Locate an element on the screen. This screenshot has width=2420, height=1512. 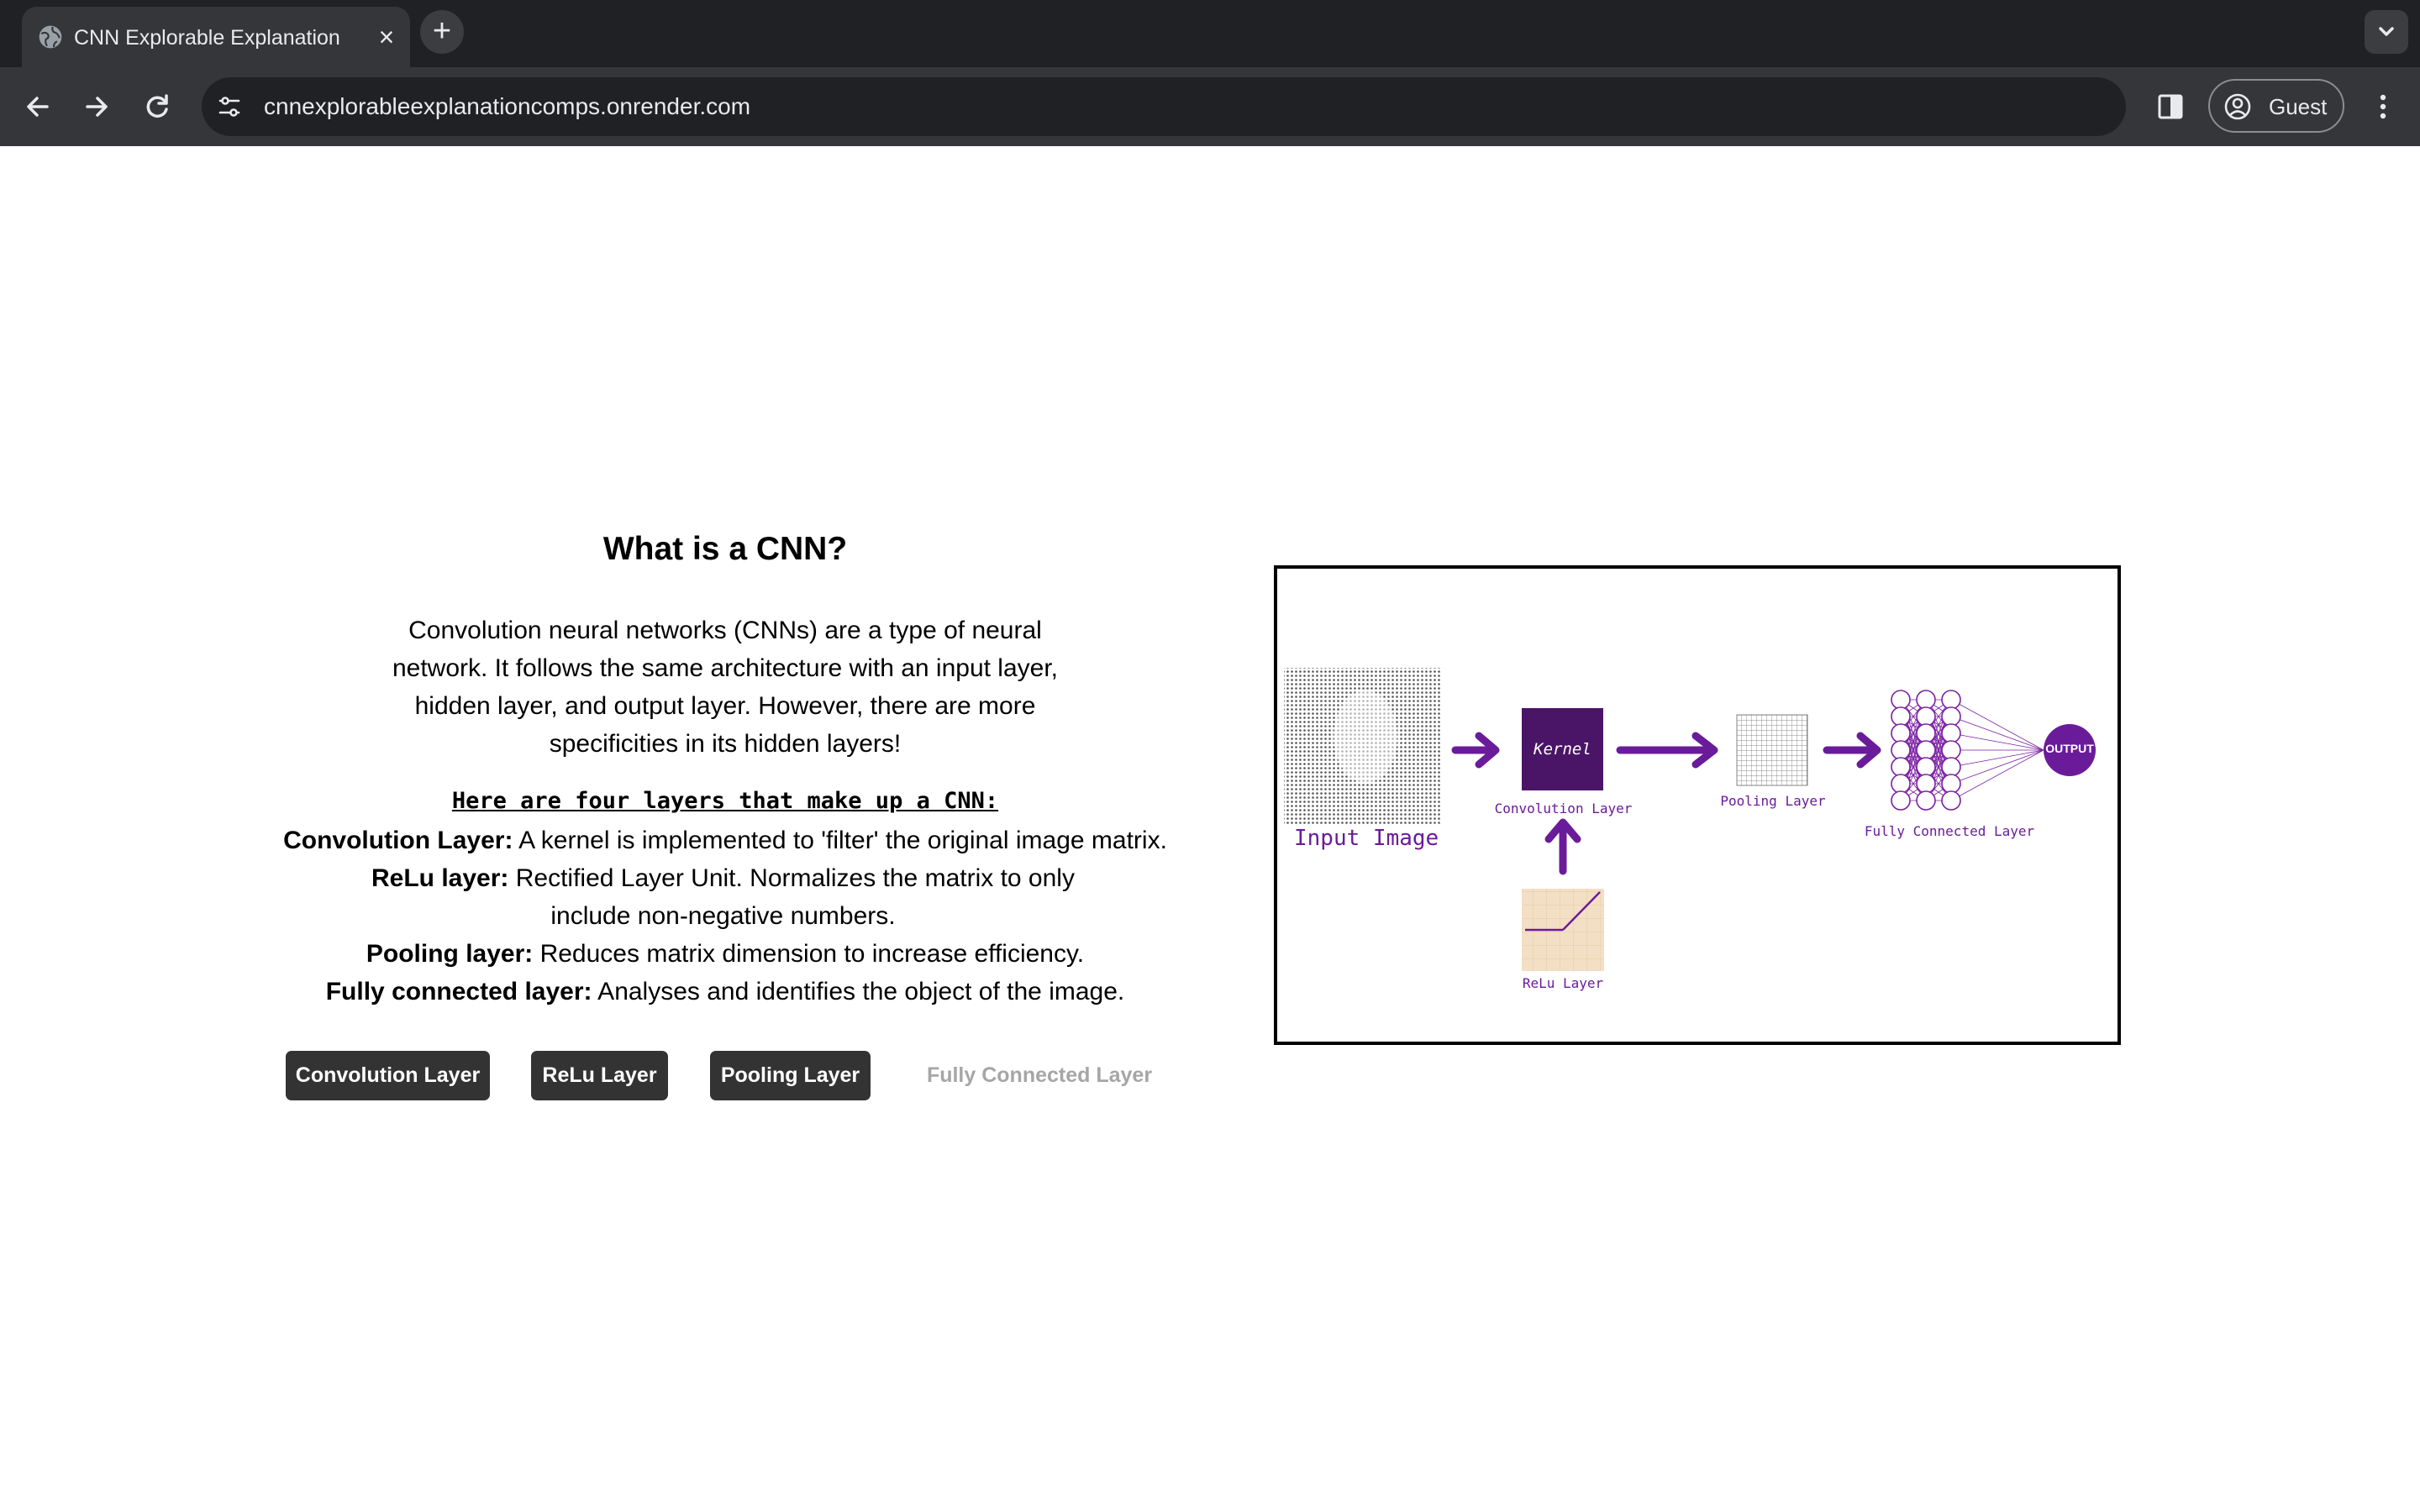
input-image-label: Input Image is located at coordinates (1366, 838).